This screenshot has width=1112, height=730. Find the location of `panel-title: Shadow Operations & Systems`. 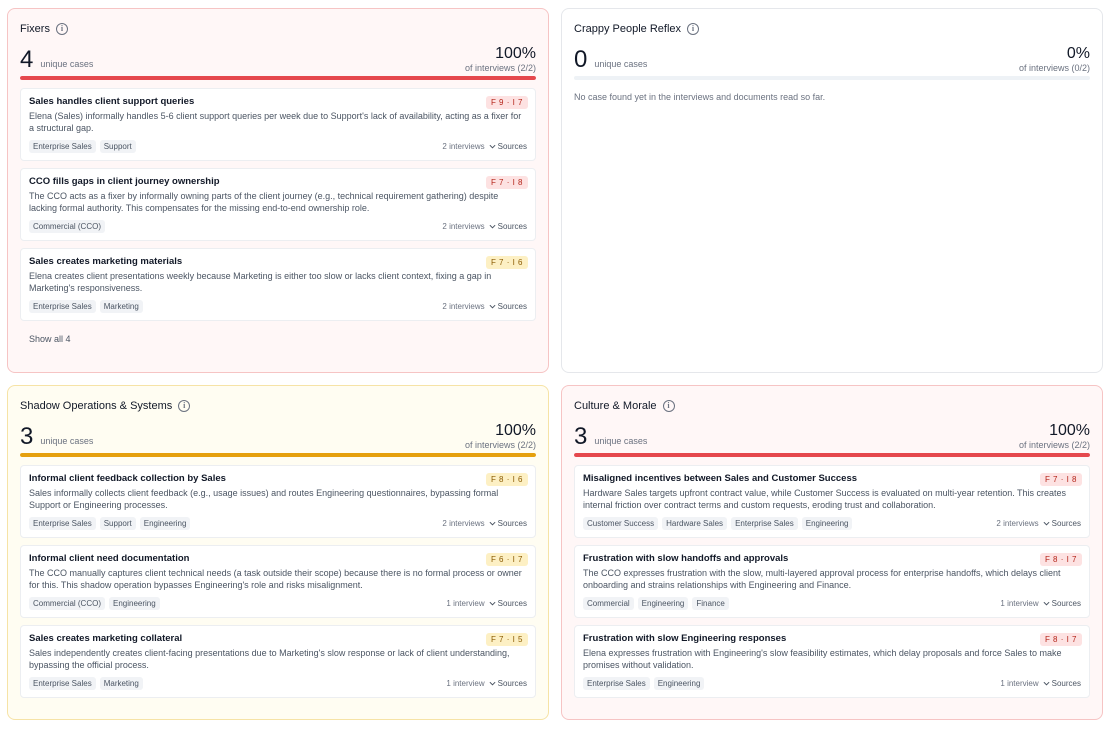

panel-title: Shadow Operations & Systems is located at coordinates (96, 406).